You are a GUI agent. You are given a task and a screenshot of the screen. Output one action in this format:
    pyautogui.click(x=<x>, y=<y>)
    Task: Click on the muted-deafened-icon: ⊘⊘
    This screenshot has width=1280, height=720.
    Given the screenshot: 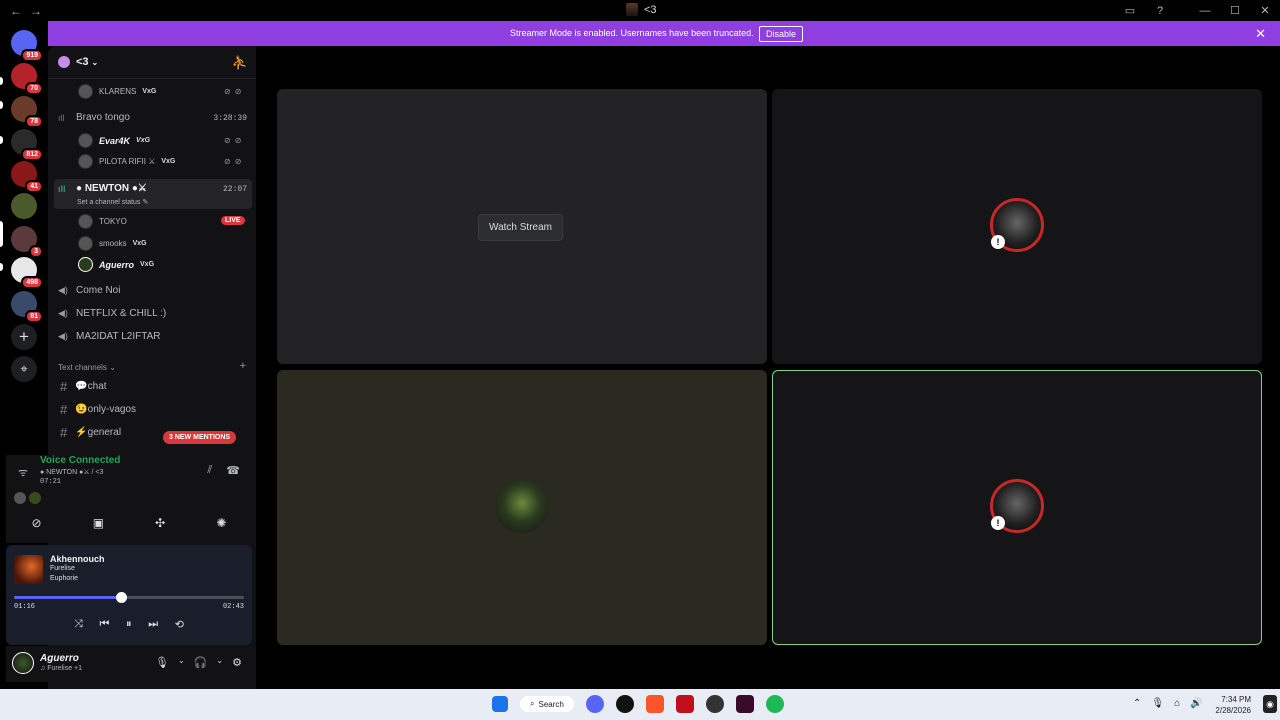 What is the action you would take?
    pyautogui.click(x=235, y=161)
    